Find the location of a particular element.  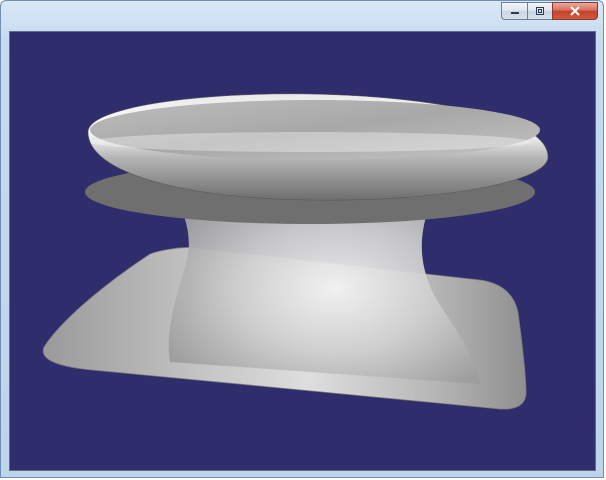

maximize-button is located at coordinates (539, 11).